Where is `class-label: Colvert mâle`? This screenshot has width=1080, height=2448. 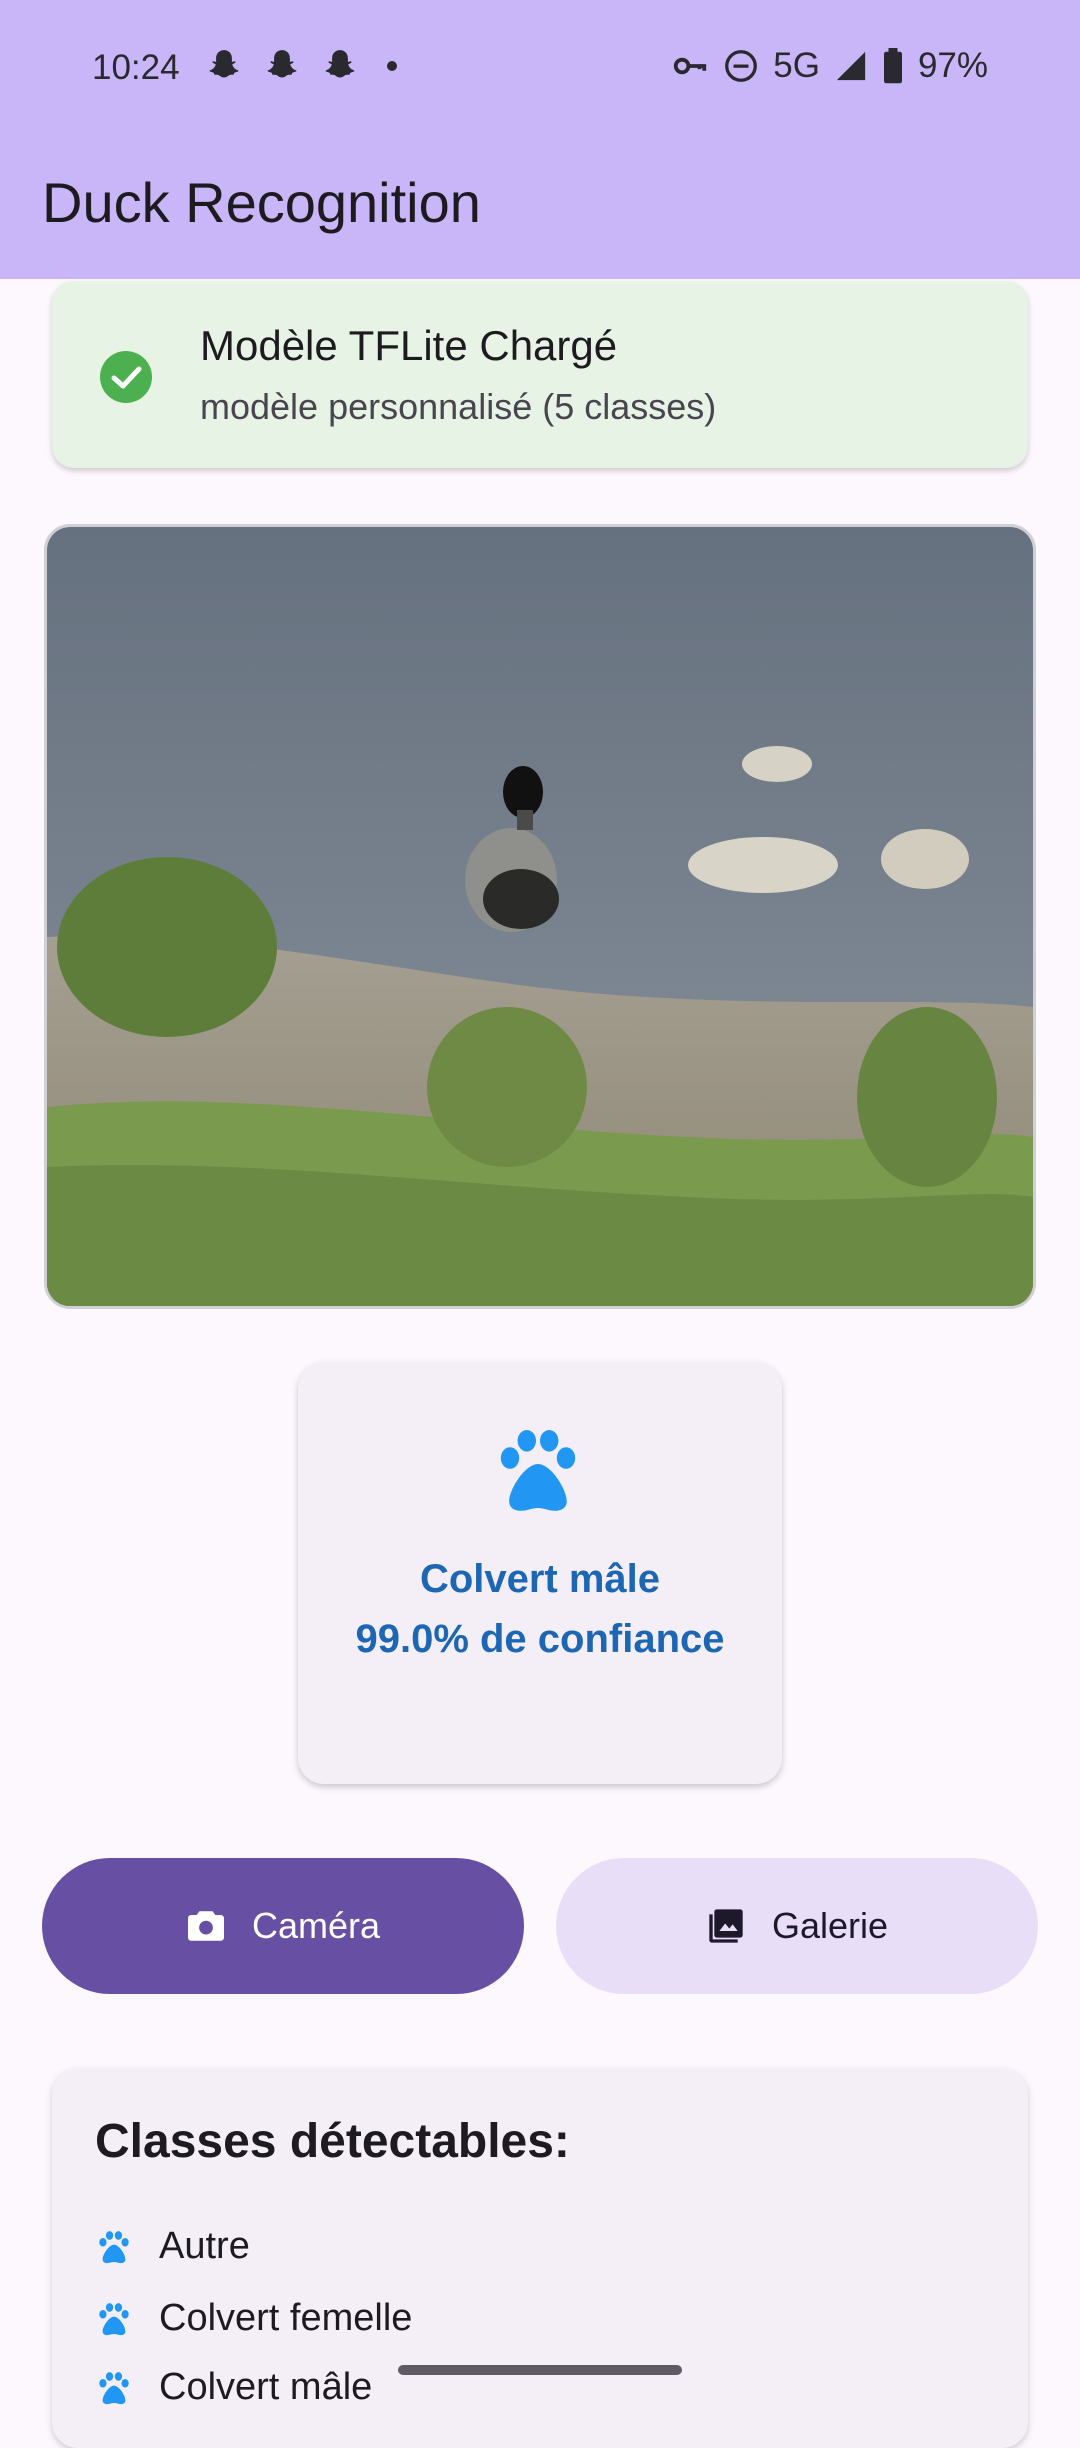
class-label: Colvert mâle is located at coordinates (266, 2387).